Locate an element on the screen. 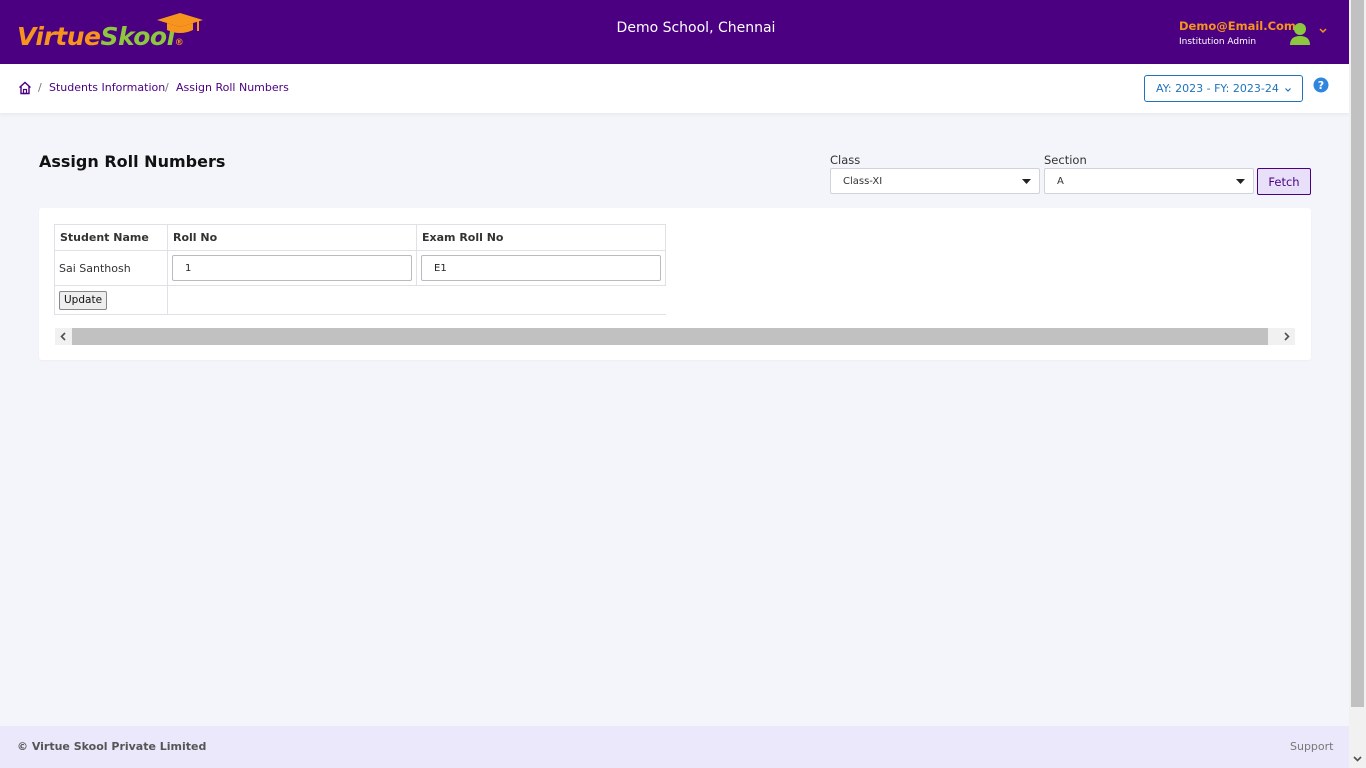 The width and height of the screenshot is (1366, 768). user-role: Institution Admin is located at coordinates (1218, 42).